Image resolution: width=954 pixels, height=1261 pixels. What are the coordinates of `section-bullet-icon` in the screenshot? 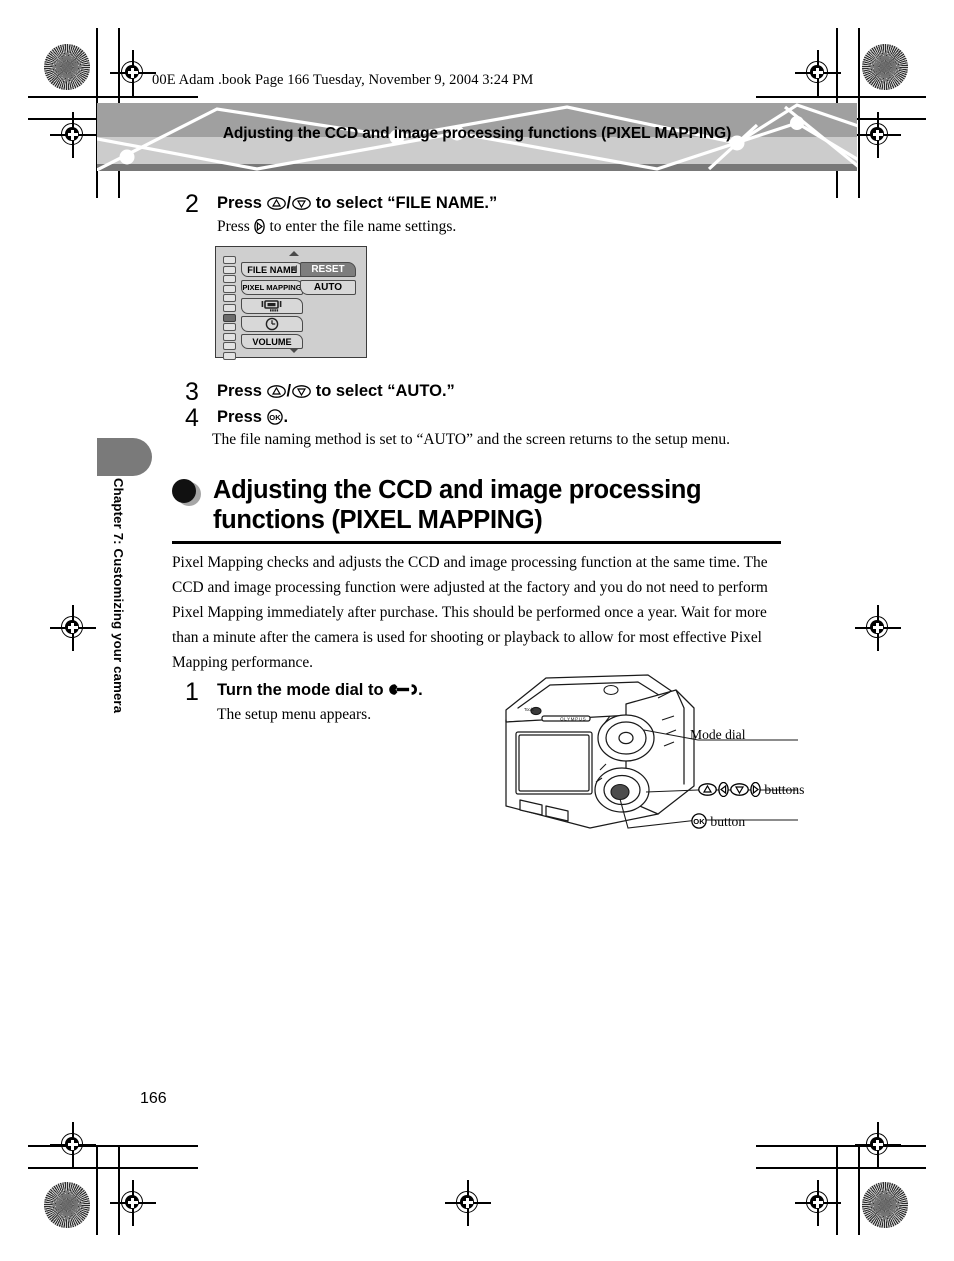 It's located at (186, 493).